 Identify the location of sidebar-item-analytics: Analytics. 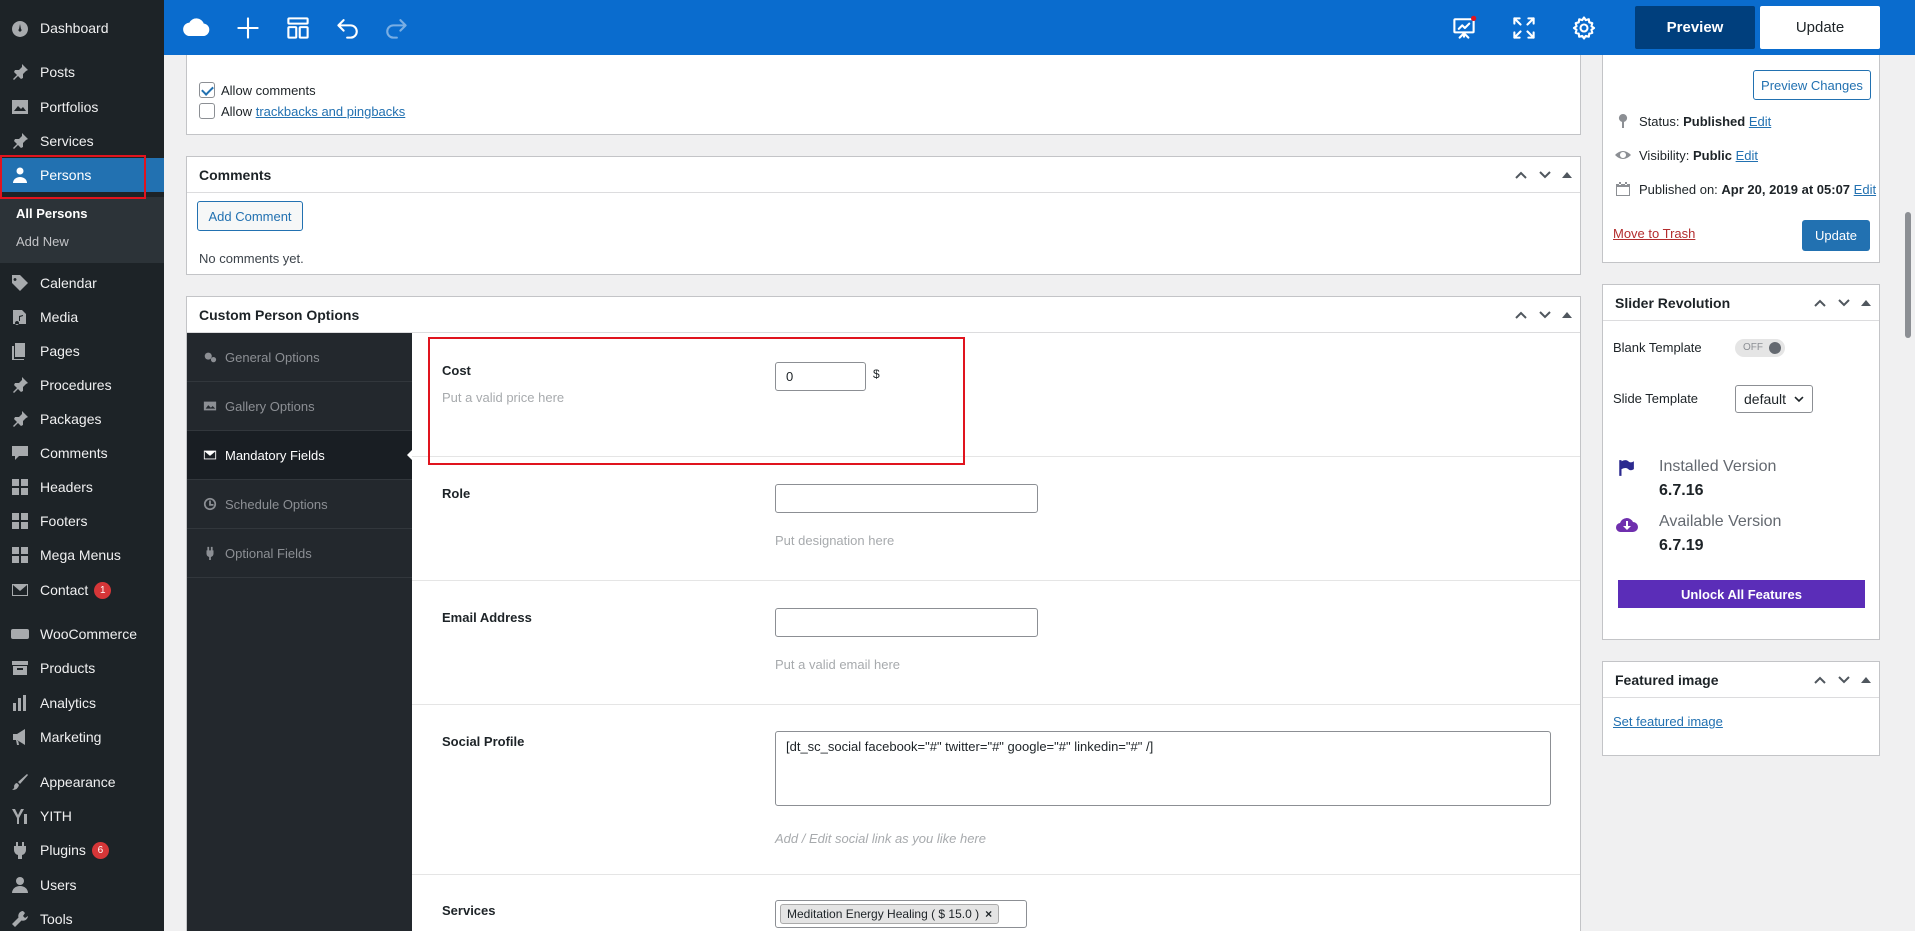
(82, 703).